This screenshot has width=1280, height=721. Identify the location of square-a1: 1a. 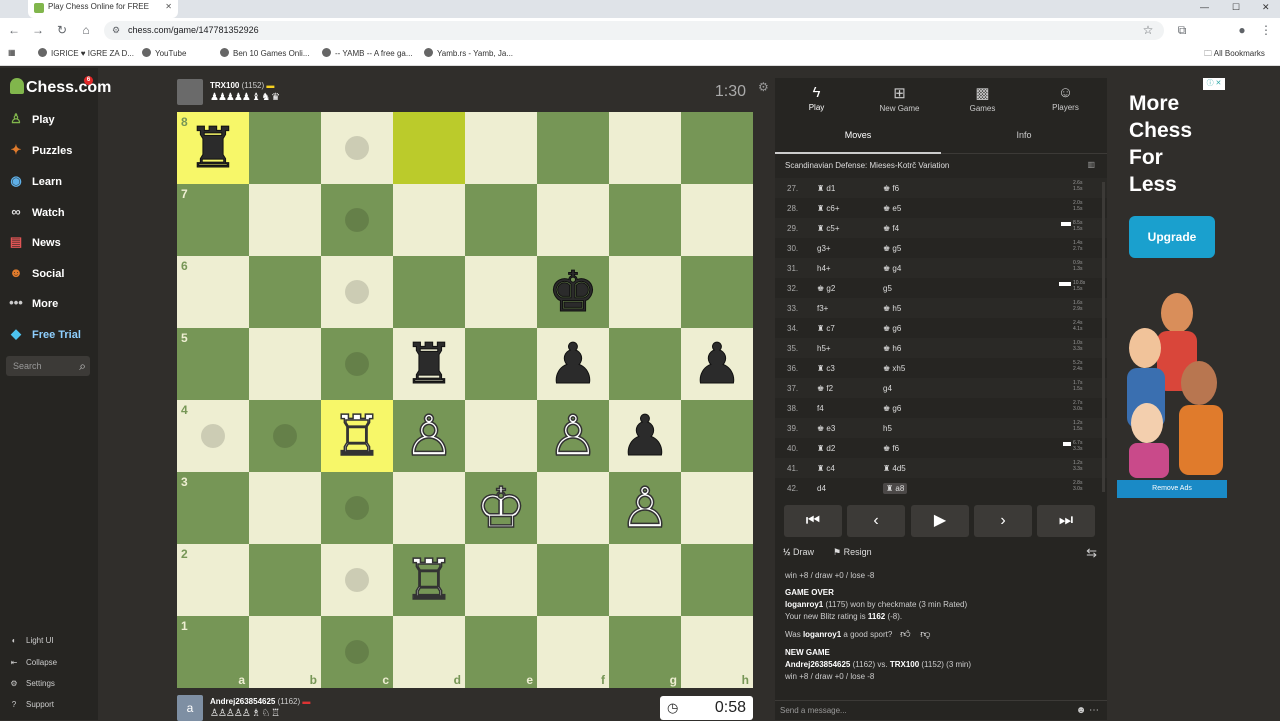
(213, 652).